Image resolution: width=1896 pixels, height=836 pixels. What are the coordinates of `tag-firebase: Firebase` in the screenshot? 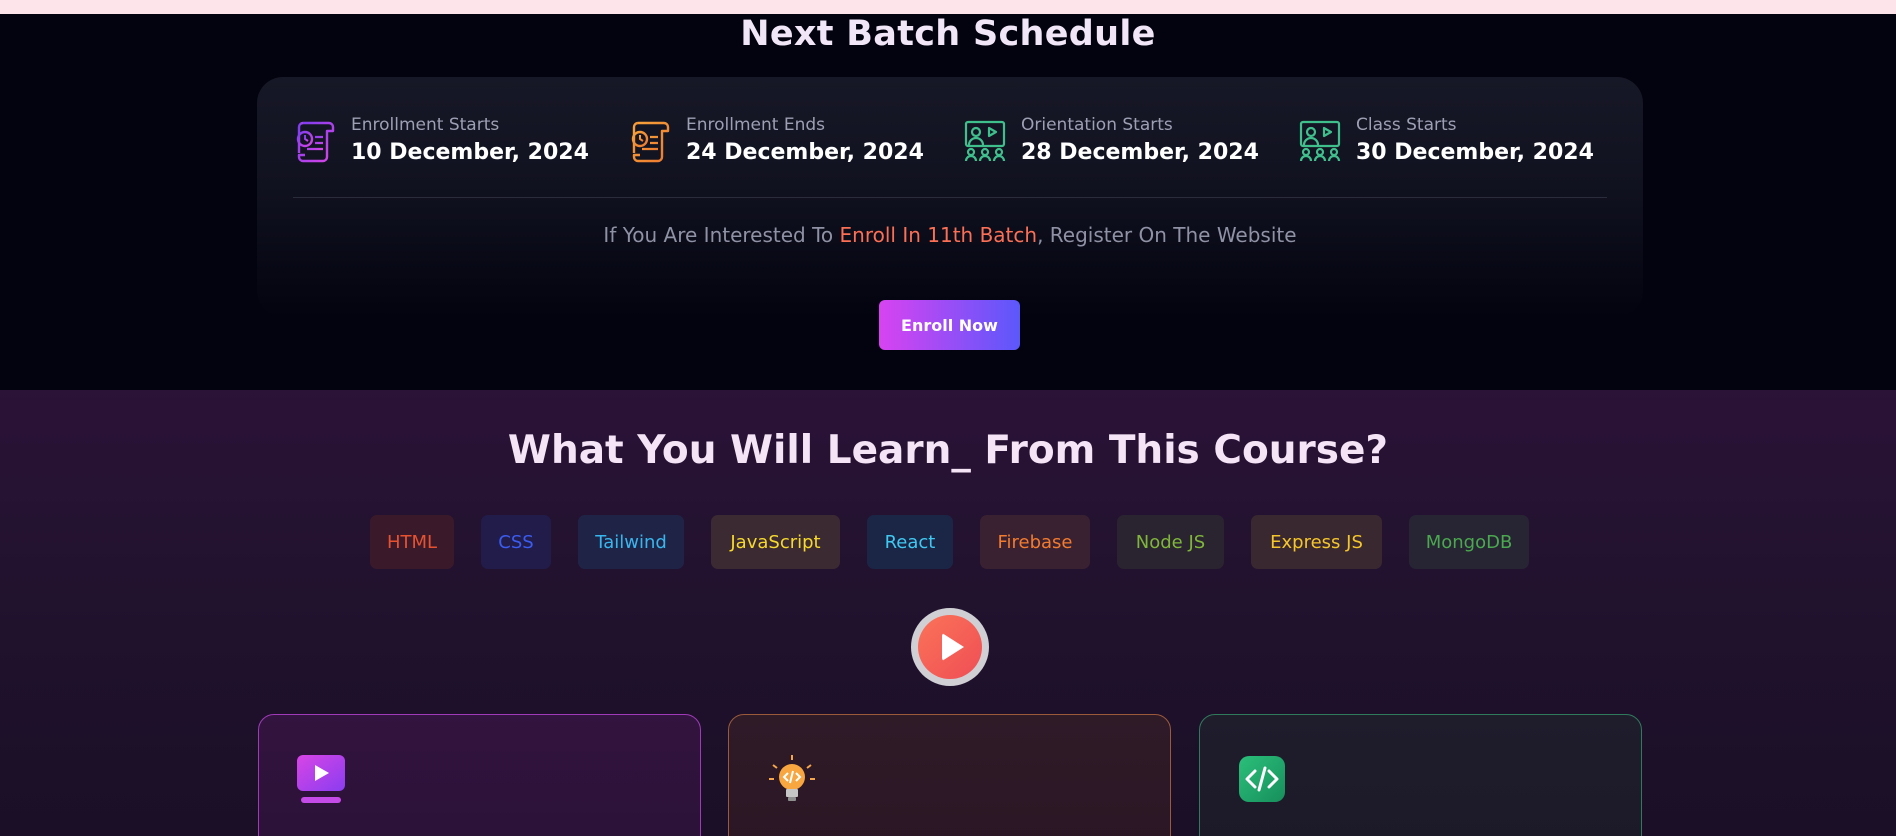 It's located at (1035, 542).